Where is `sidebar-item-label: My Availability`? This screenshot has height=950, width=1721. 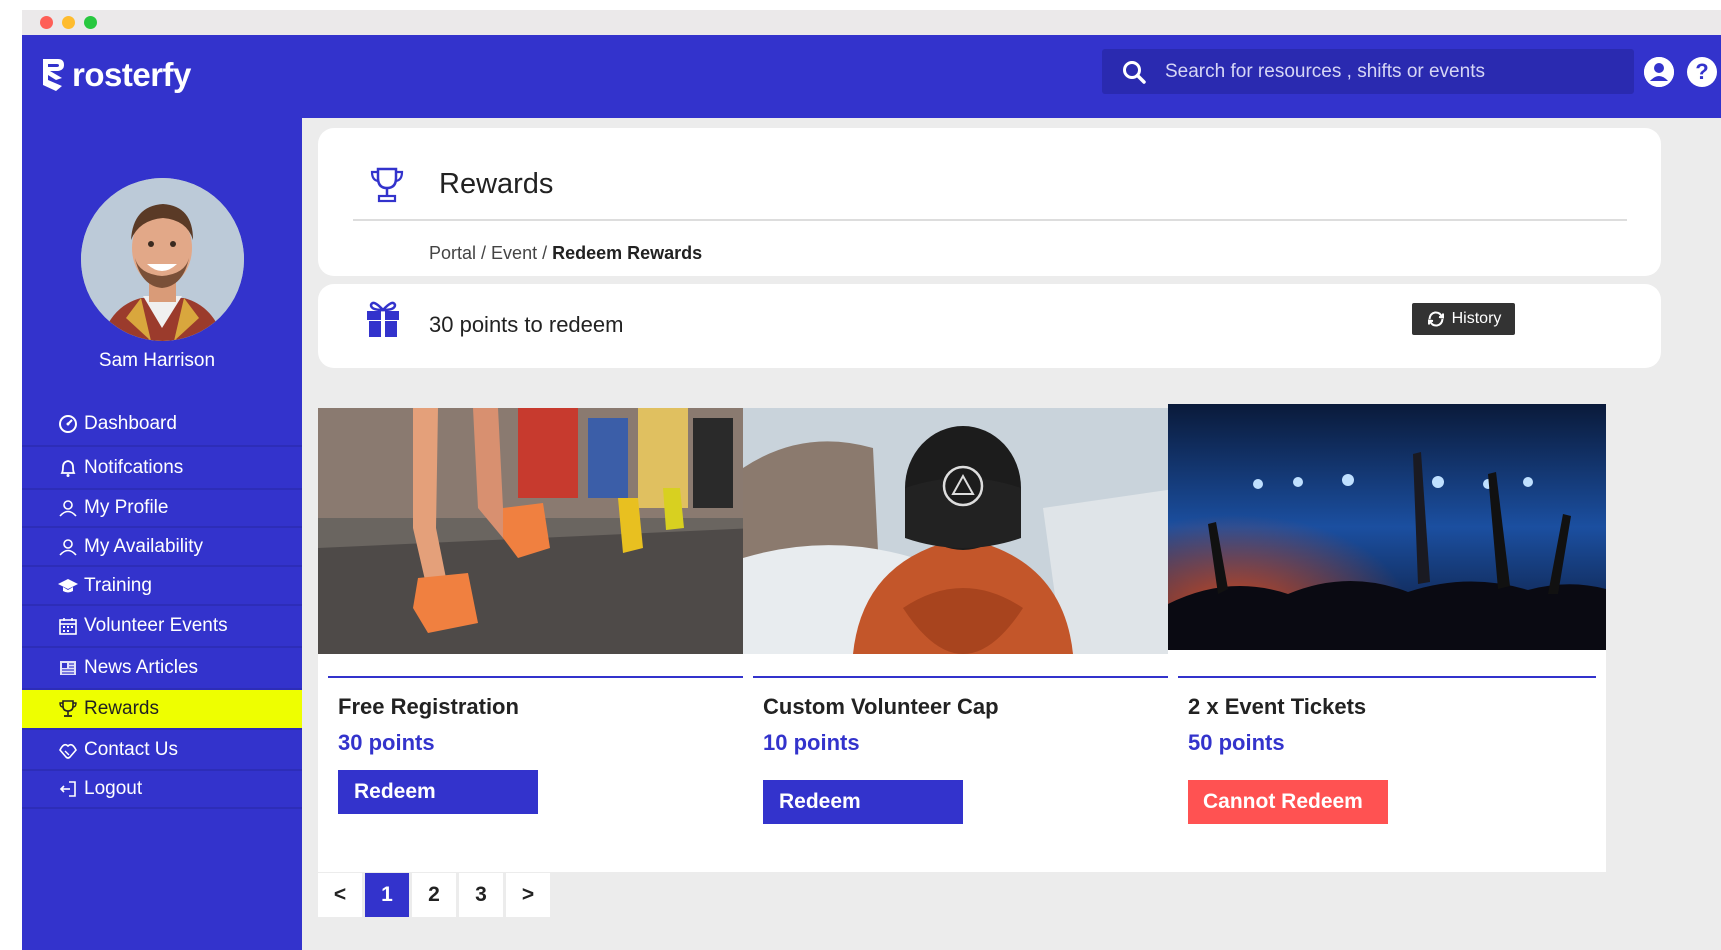 sidebar-item-label: My Availability is located at coordinates (143, 546).